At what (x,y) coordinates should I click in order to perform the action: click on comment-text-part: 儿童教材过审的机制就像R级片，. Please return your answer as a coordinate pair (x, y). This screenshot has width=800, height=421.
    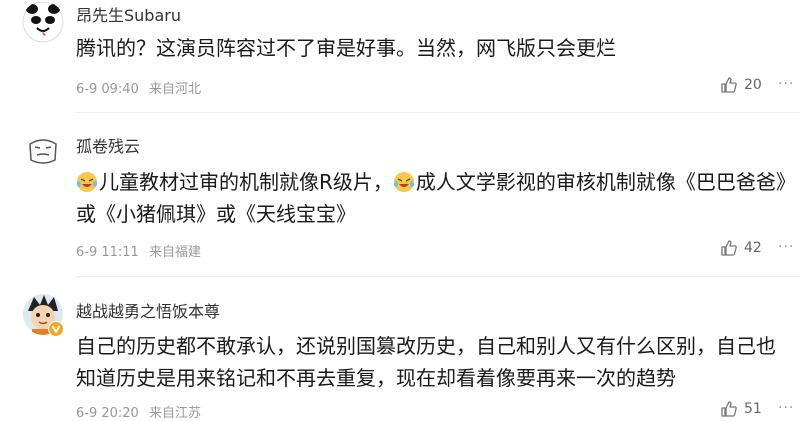
    Looking at the image, I should click on (246, 182).